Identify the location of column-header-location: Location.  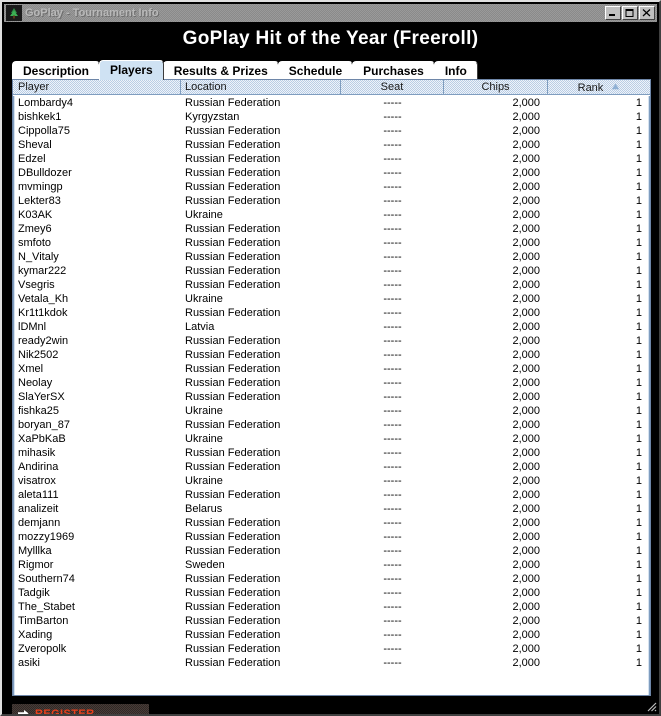
(261, 87).